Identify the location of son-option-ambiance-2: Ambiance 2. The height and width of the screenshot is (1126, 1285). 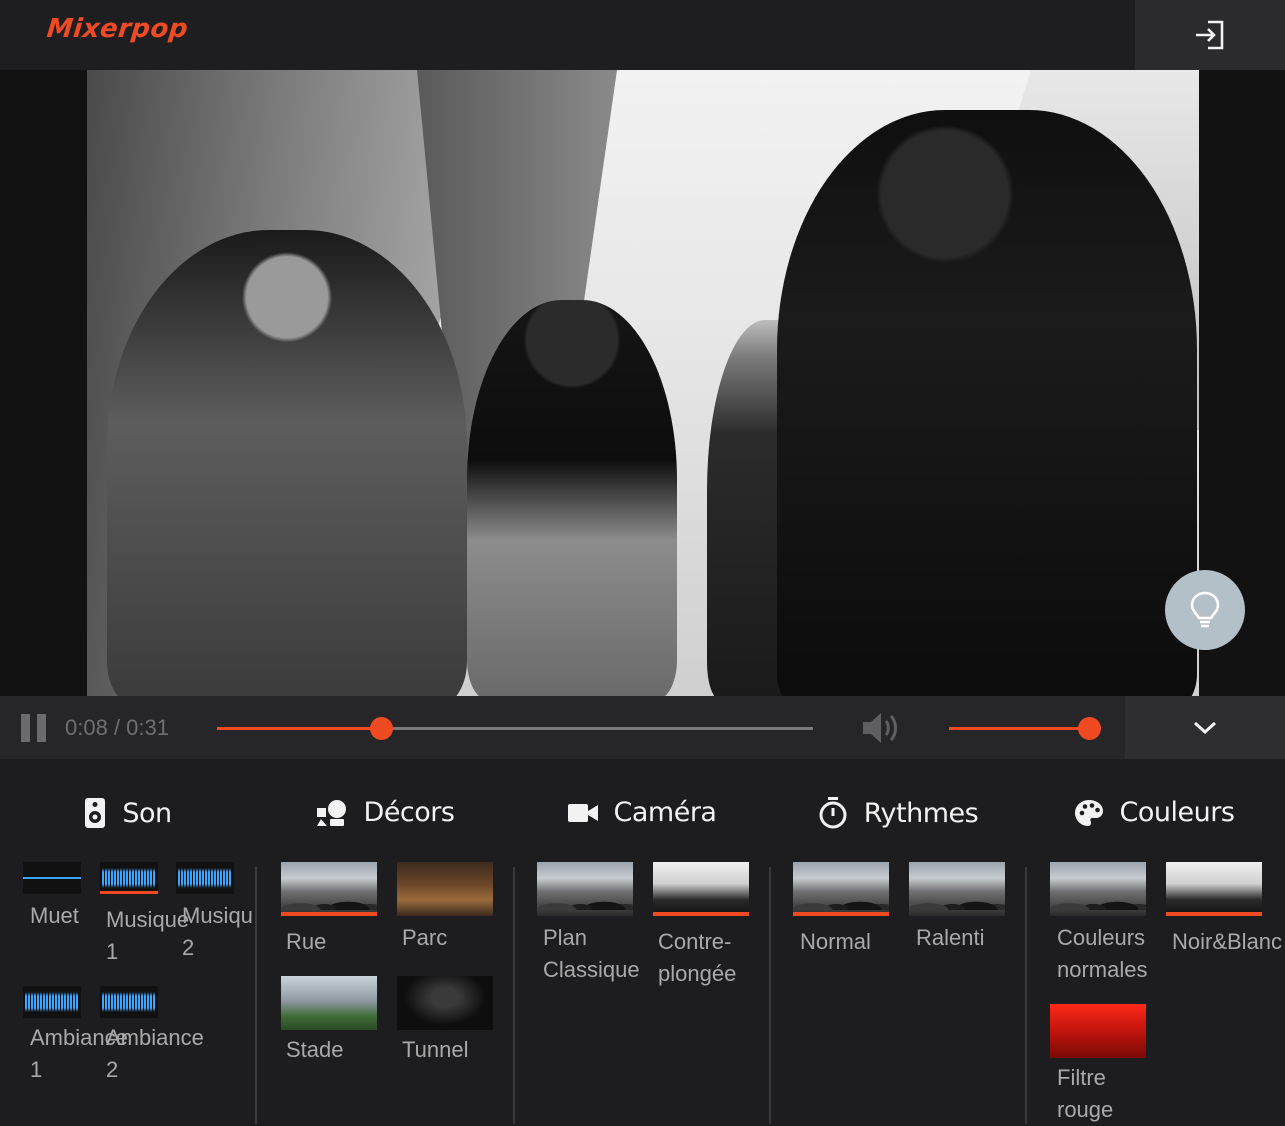
(152, 1034).